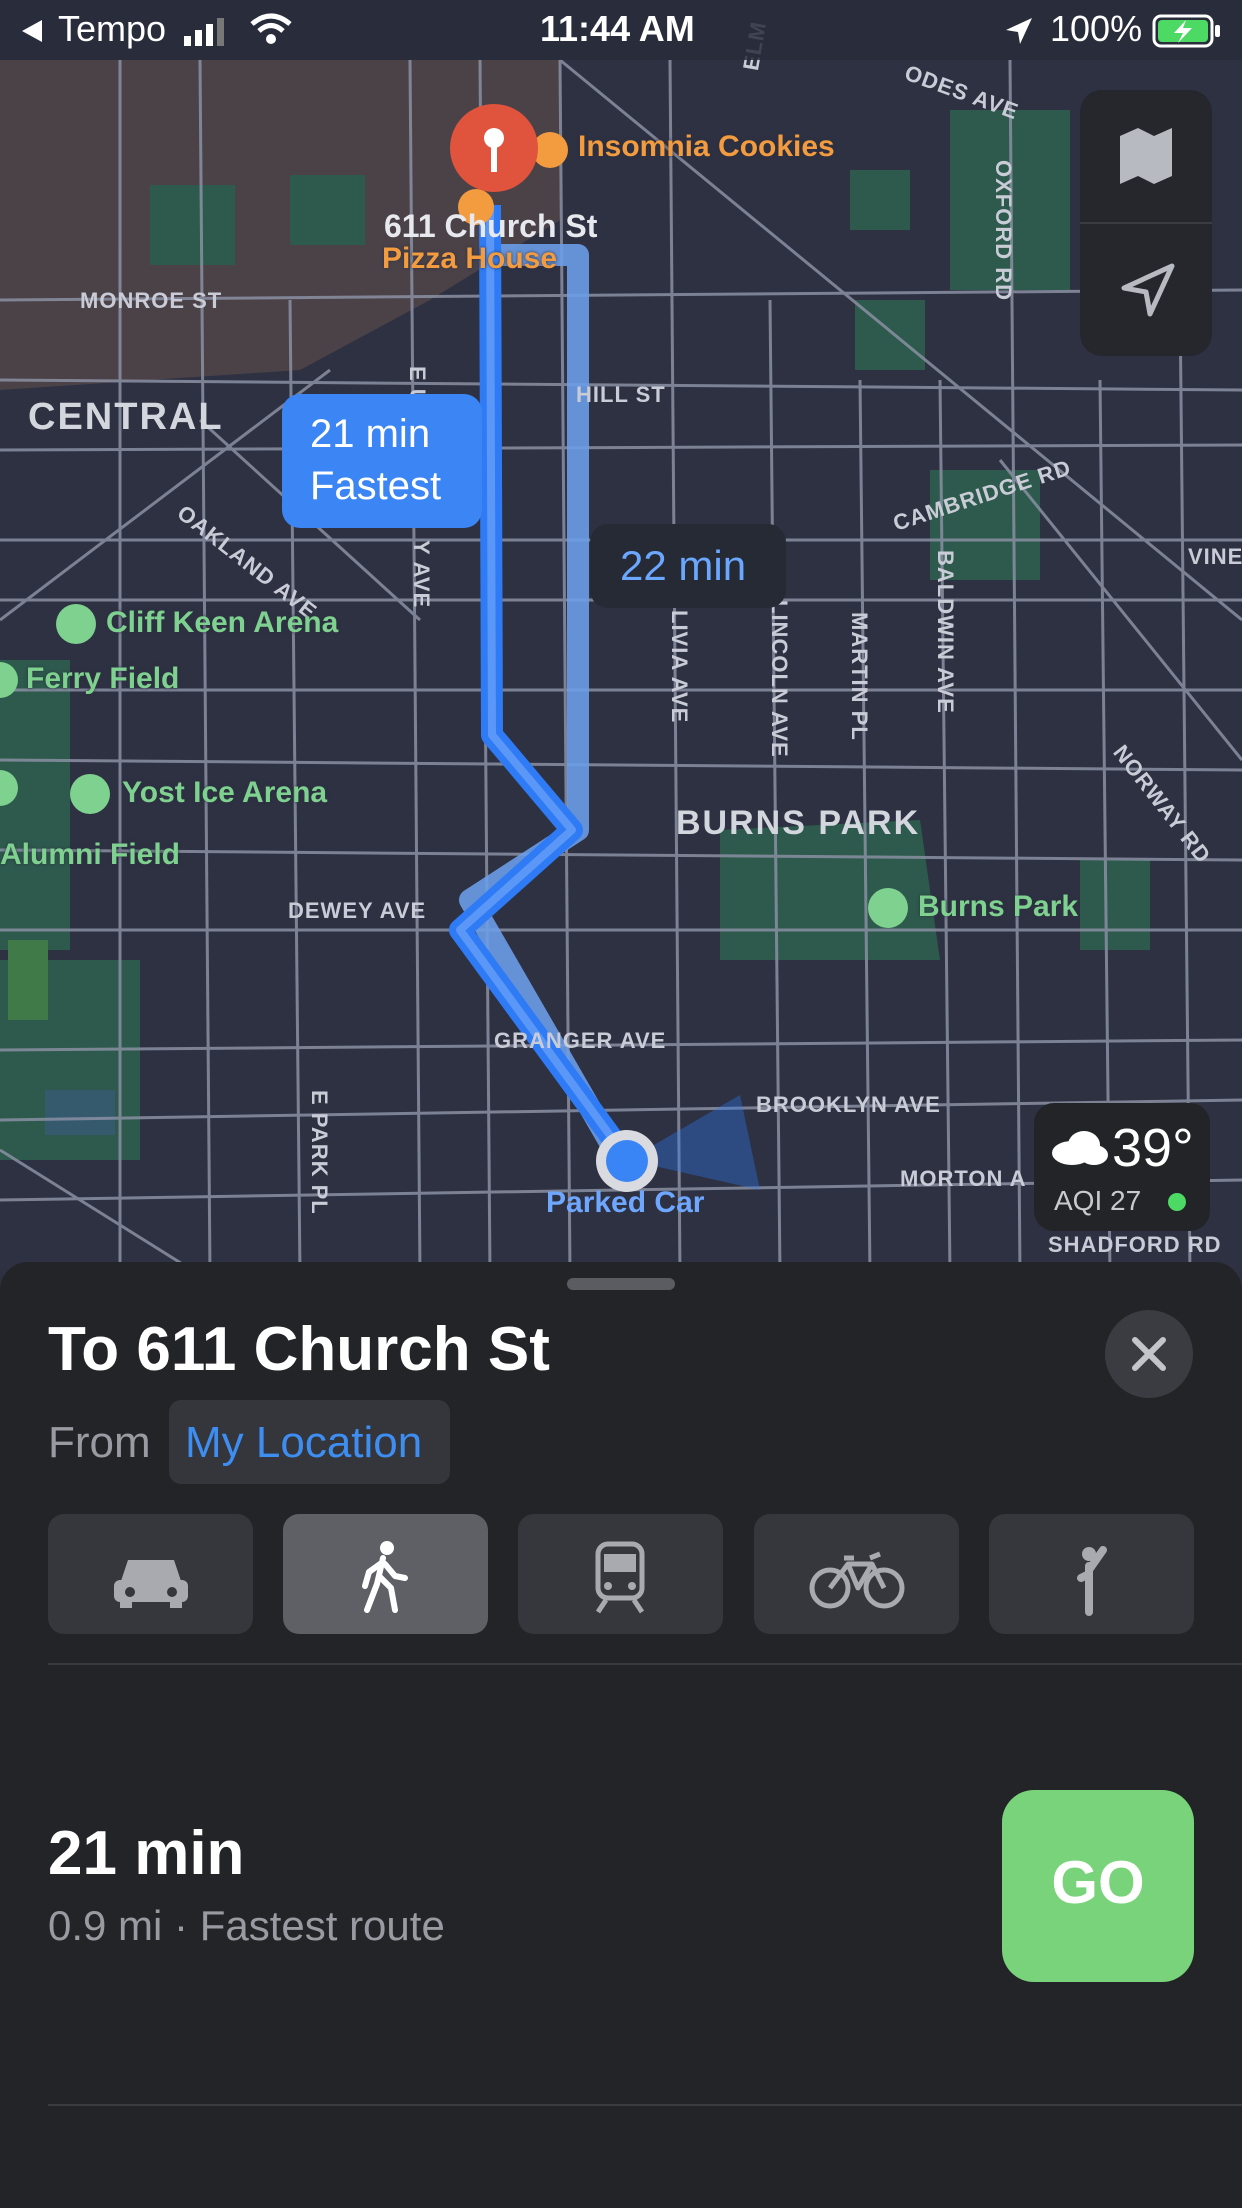 The image size is (1242, 2208). I want to click on go-button: GO, so click(1098, 1886).